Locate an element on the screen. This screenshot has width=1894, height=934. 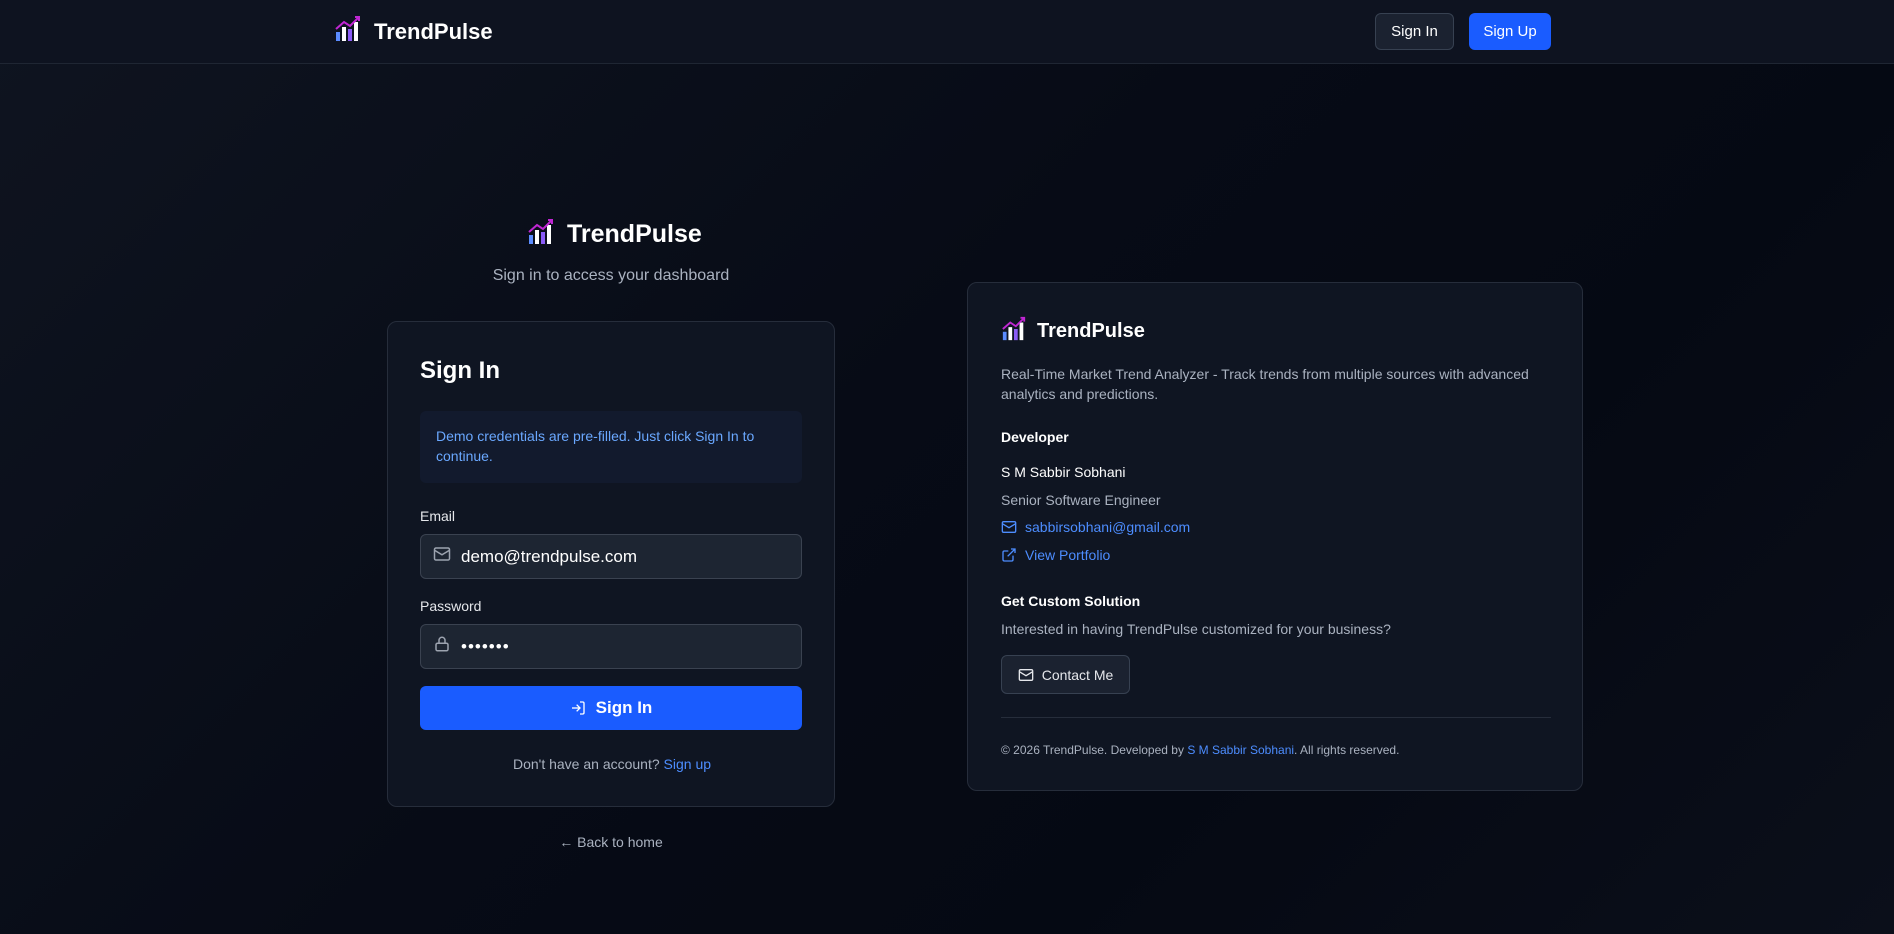
developer-email-link: sabbirsobhani@gmail.com is located at coordinates (1095, 527).